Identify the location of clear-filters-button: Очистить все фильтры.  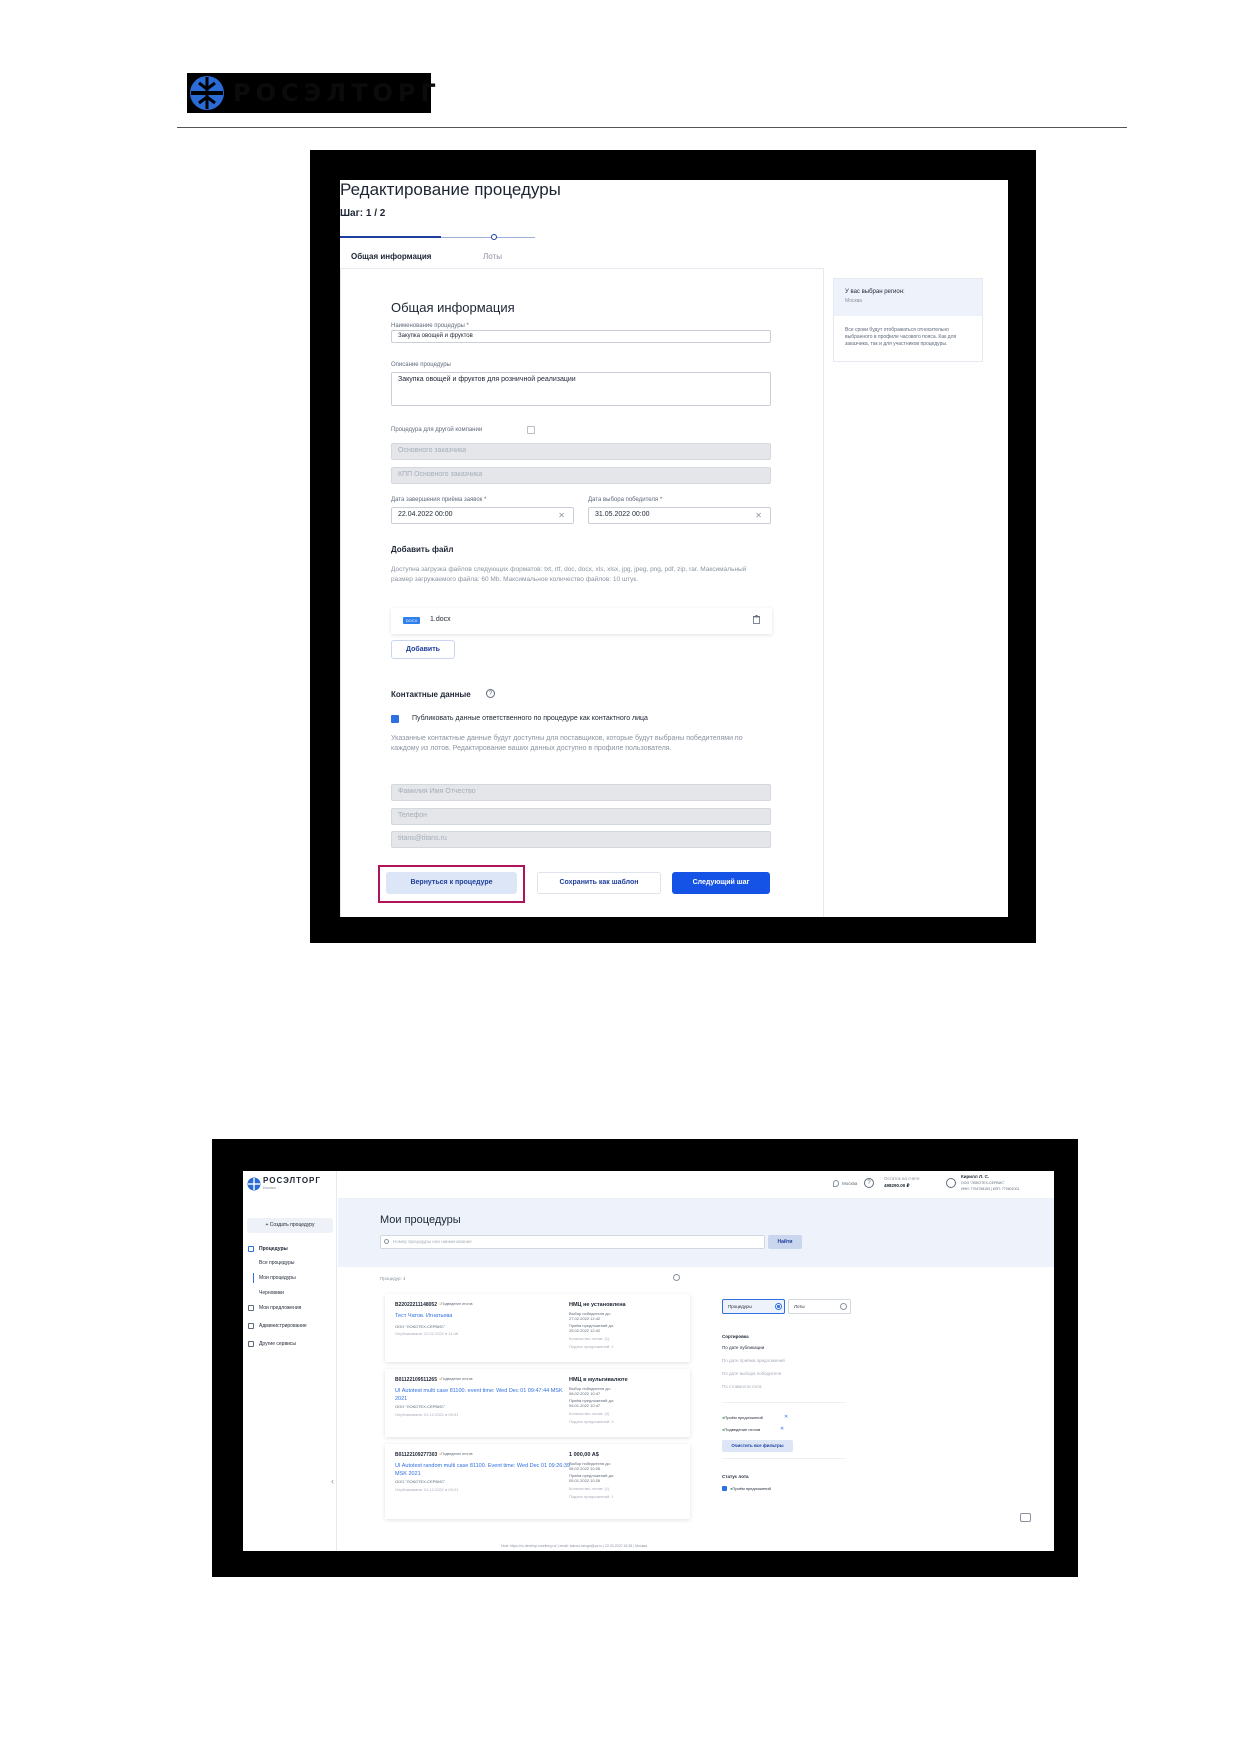
(757, 1446).